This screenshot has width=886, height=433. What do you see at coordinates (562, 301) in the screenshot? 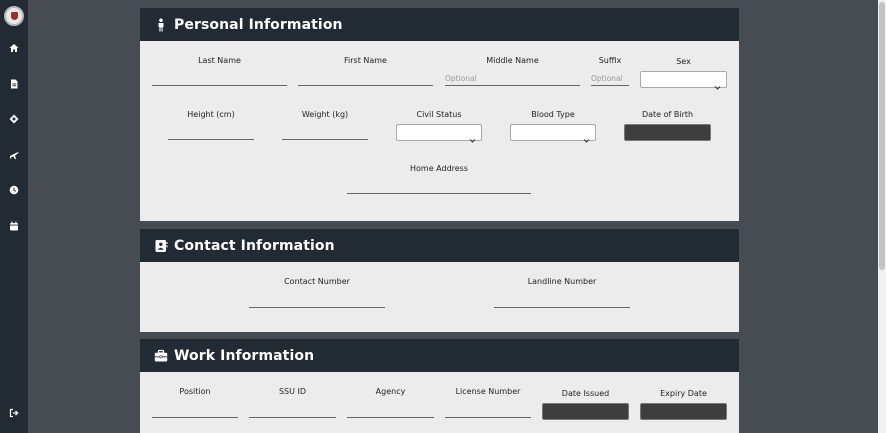
I see `landline-number-input` at bounding box center [562, 301].